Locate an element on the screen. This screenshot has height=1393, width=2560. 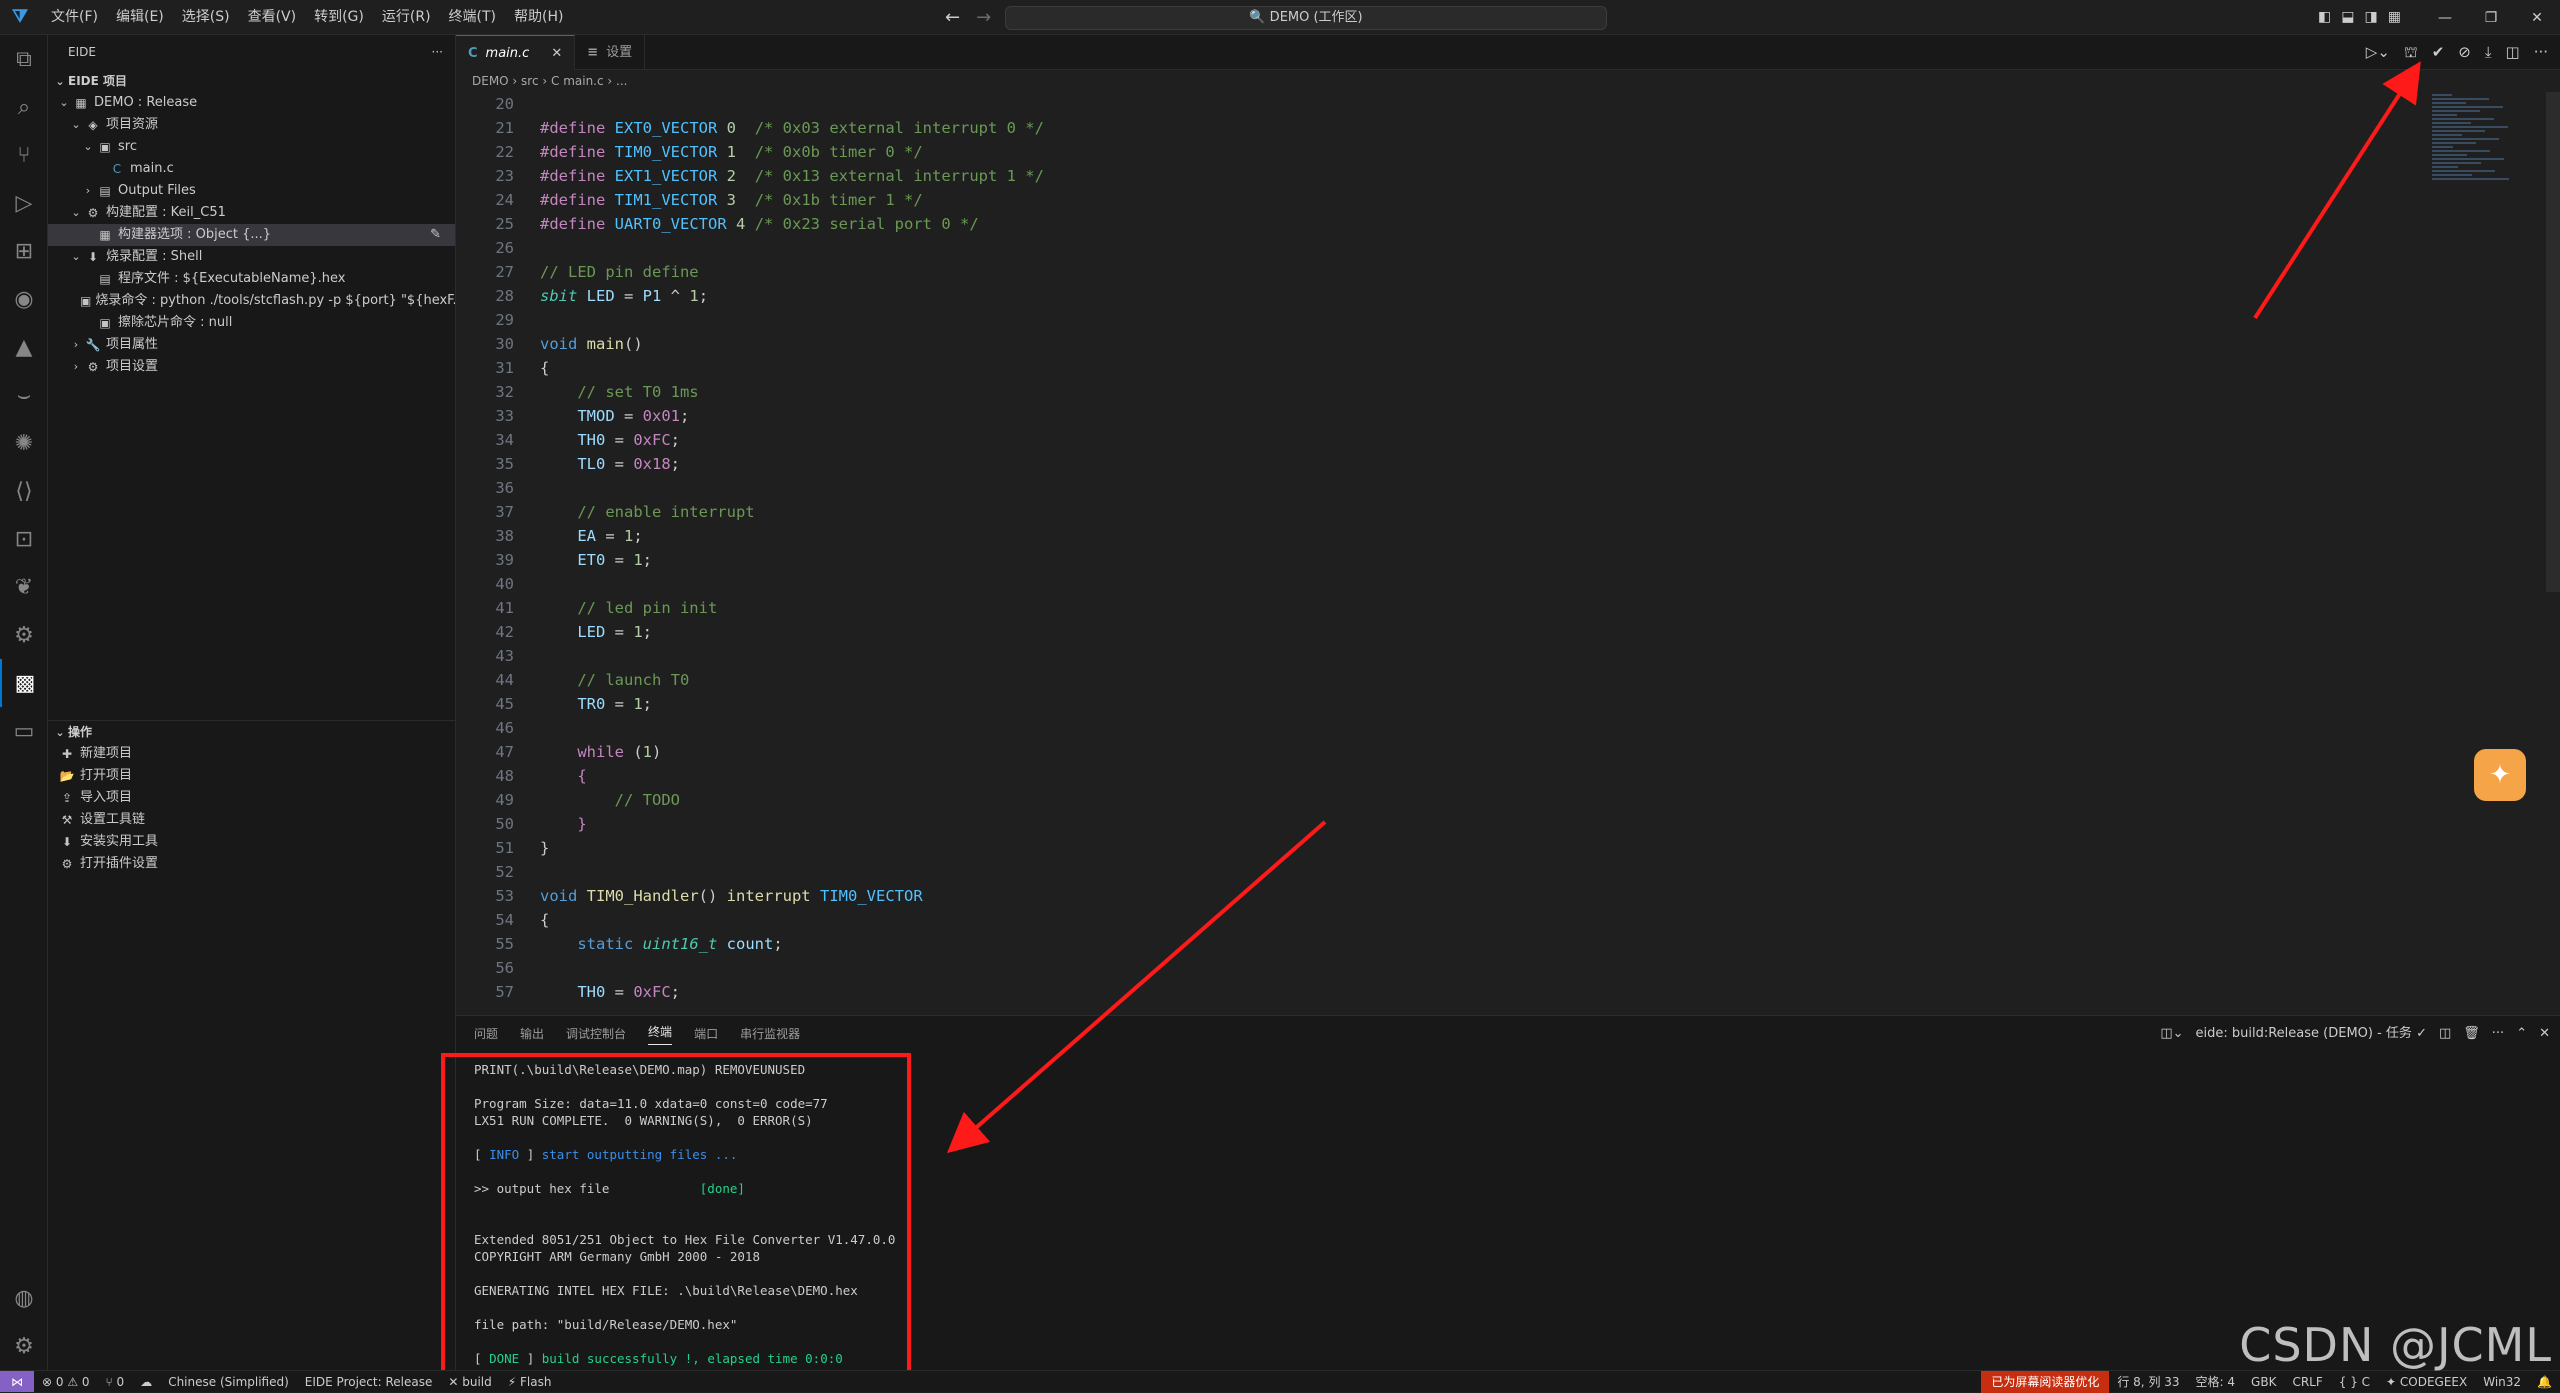
chatgpt-icon: ✺ is located at coordinates (24, 443).